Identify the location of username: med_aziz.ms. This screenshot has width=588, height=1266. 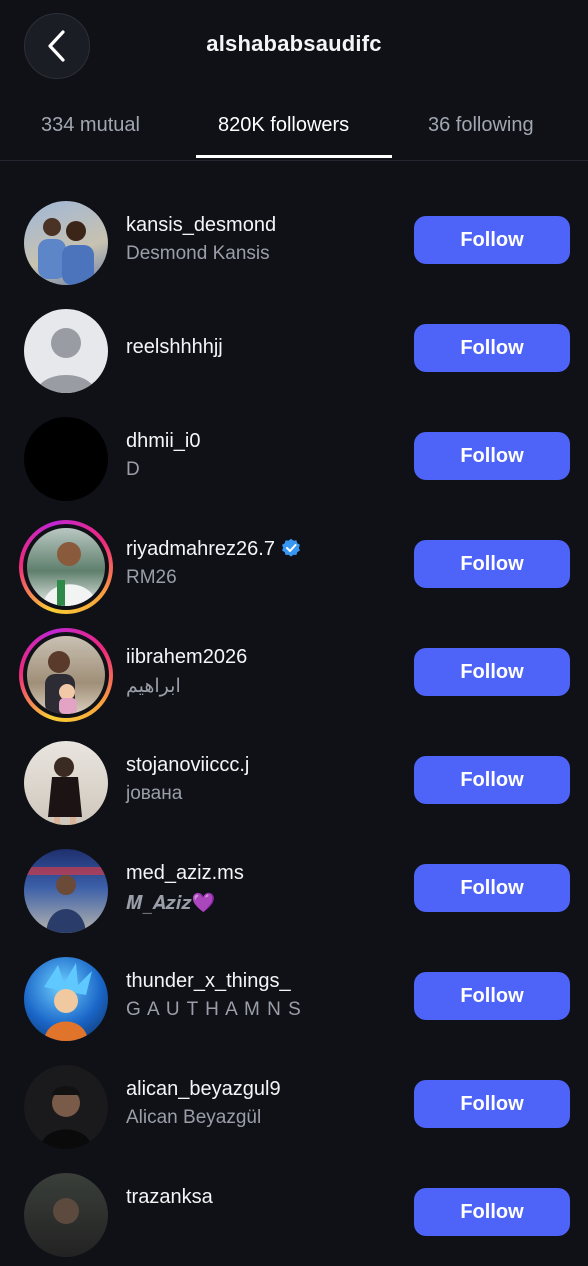
(185, 873).